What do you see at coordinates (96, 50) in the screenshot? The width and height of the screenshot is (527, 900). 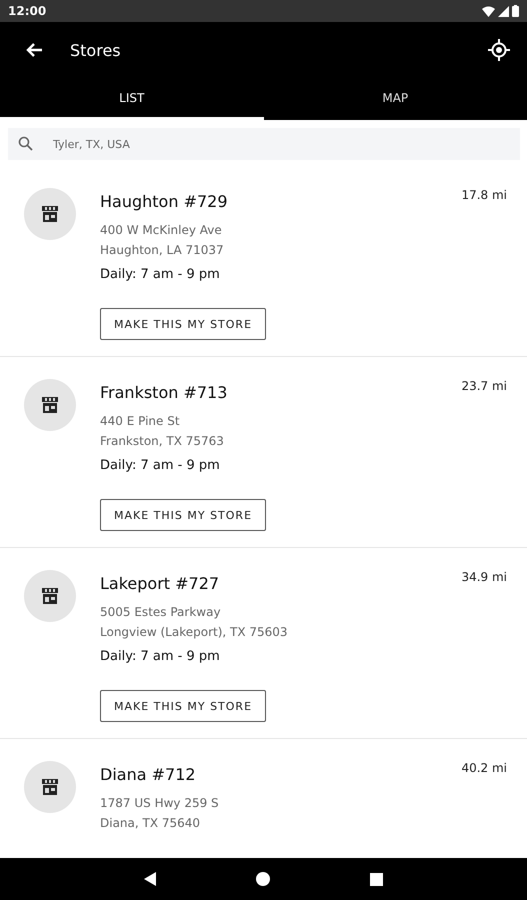 I see `screen-title: Stores` at bounding box center [96, 50].